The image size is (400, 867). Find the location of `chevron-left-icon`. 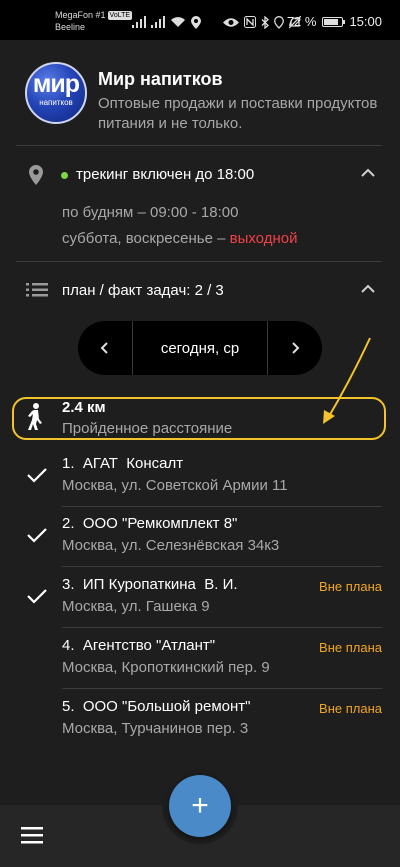

chevron-left-icon is located at coordinates (104, 348).